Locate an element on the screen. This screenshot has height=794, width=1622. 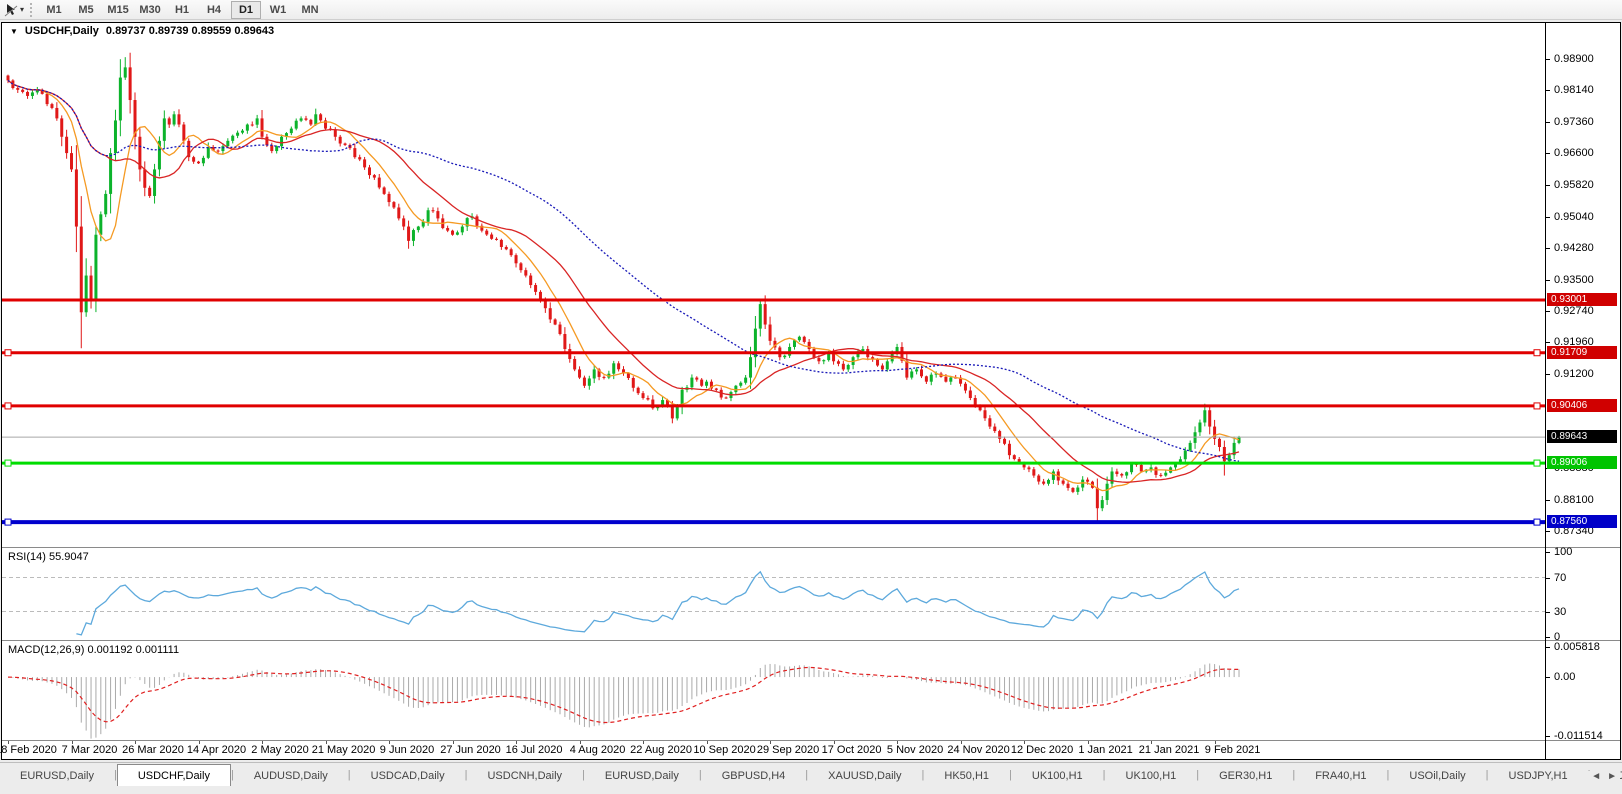
chart-tab-hk50-h1: HK50,H1 is located at coordinates (966, 776).